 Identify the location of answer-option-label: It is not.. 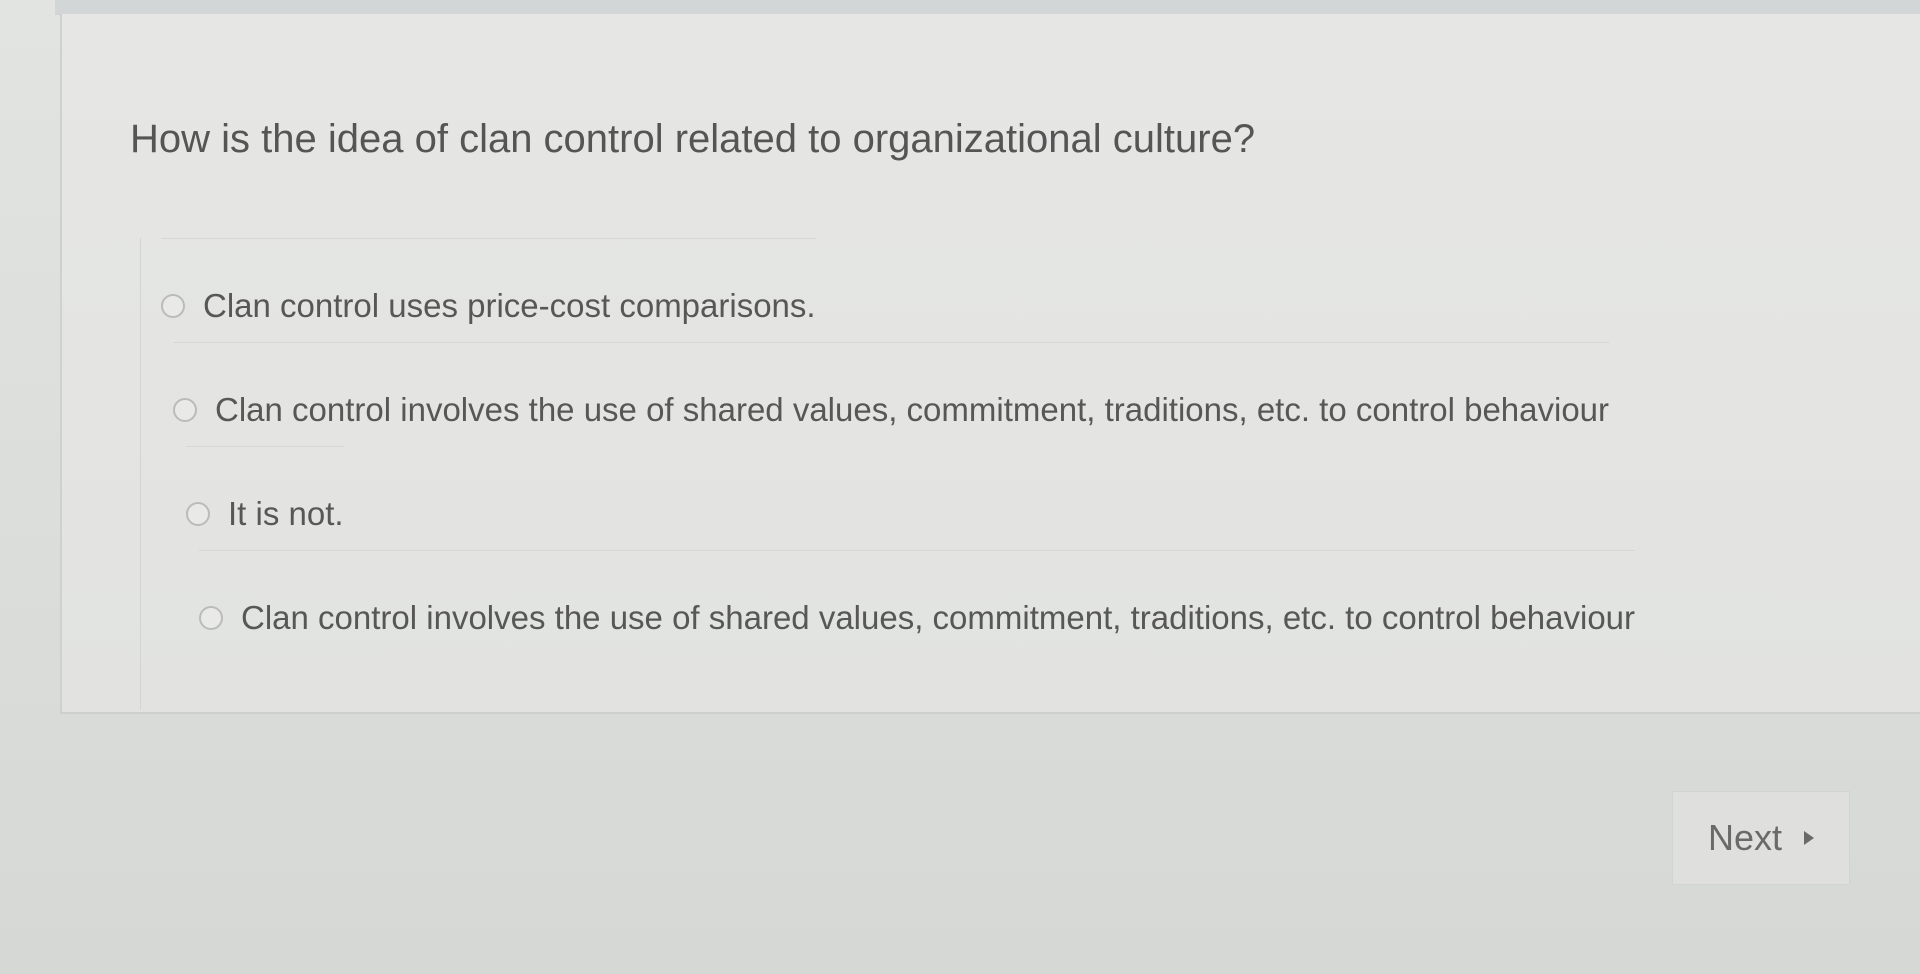
(286, 513).